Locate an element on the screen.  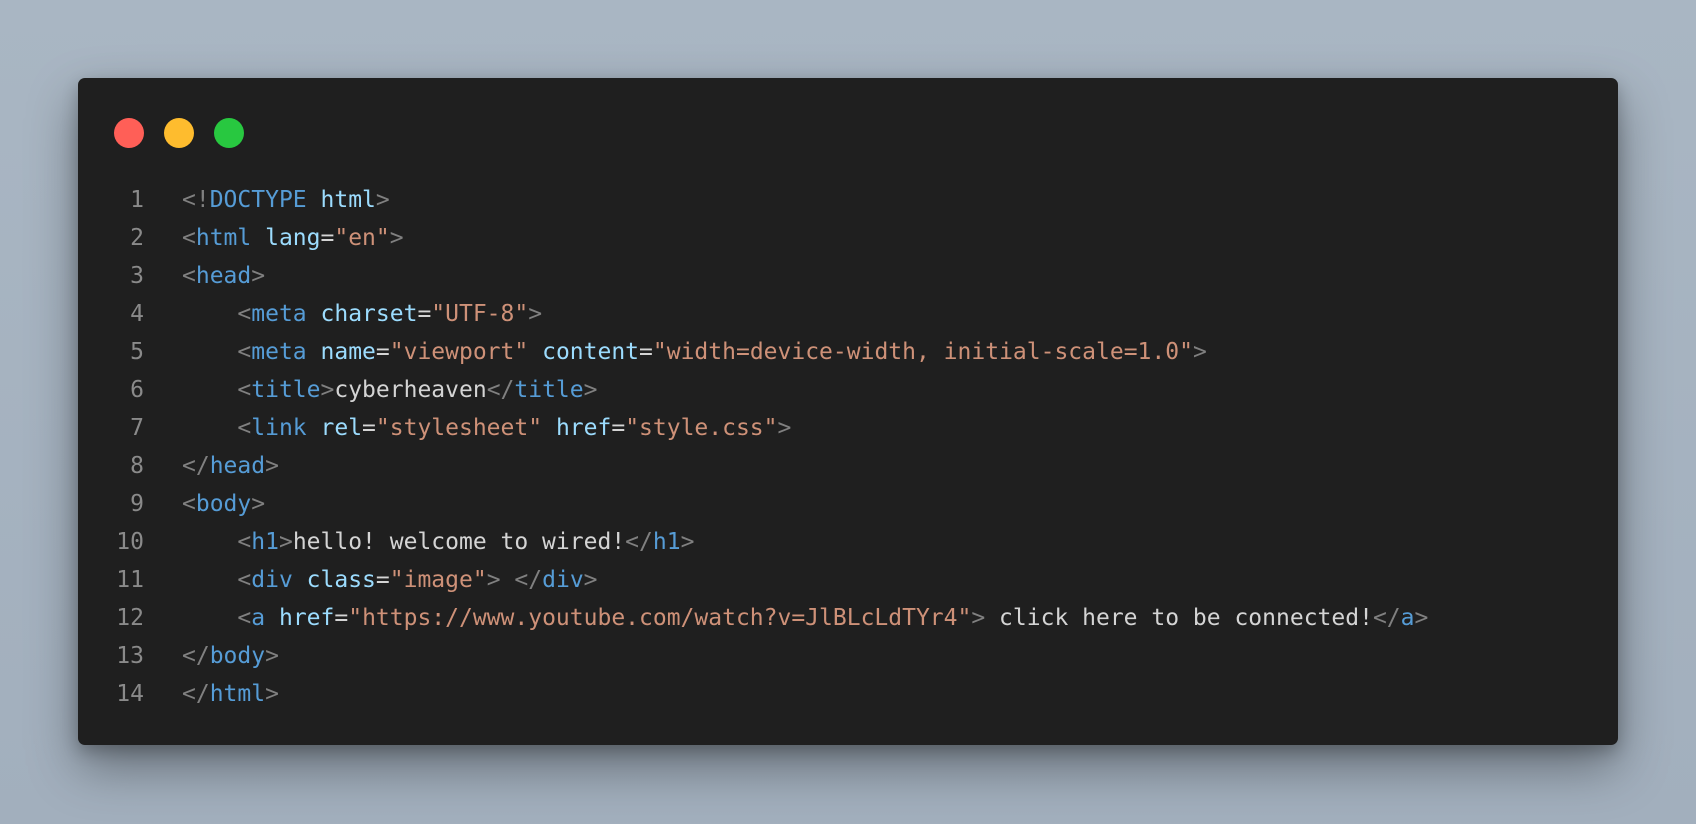
code-line: 9 <body> is located at coordinates (753, 504).